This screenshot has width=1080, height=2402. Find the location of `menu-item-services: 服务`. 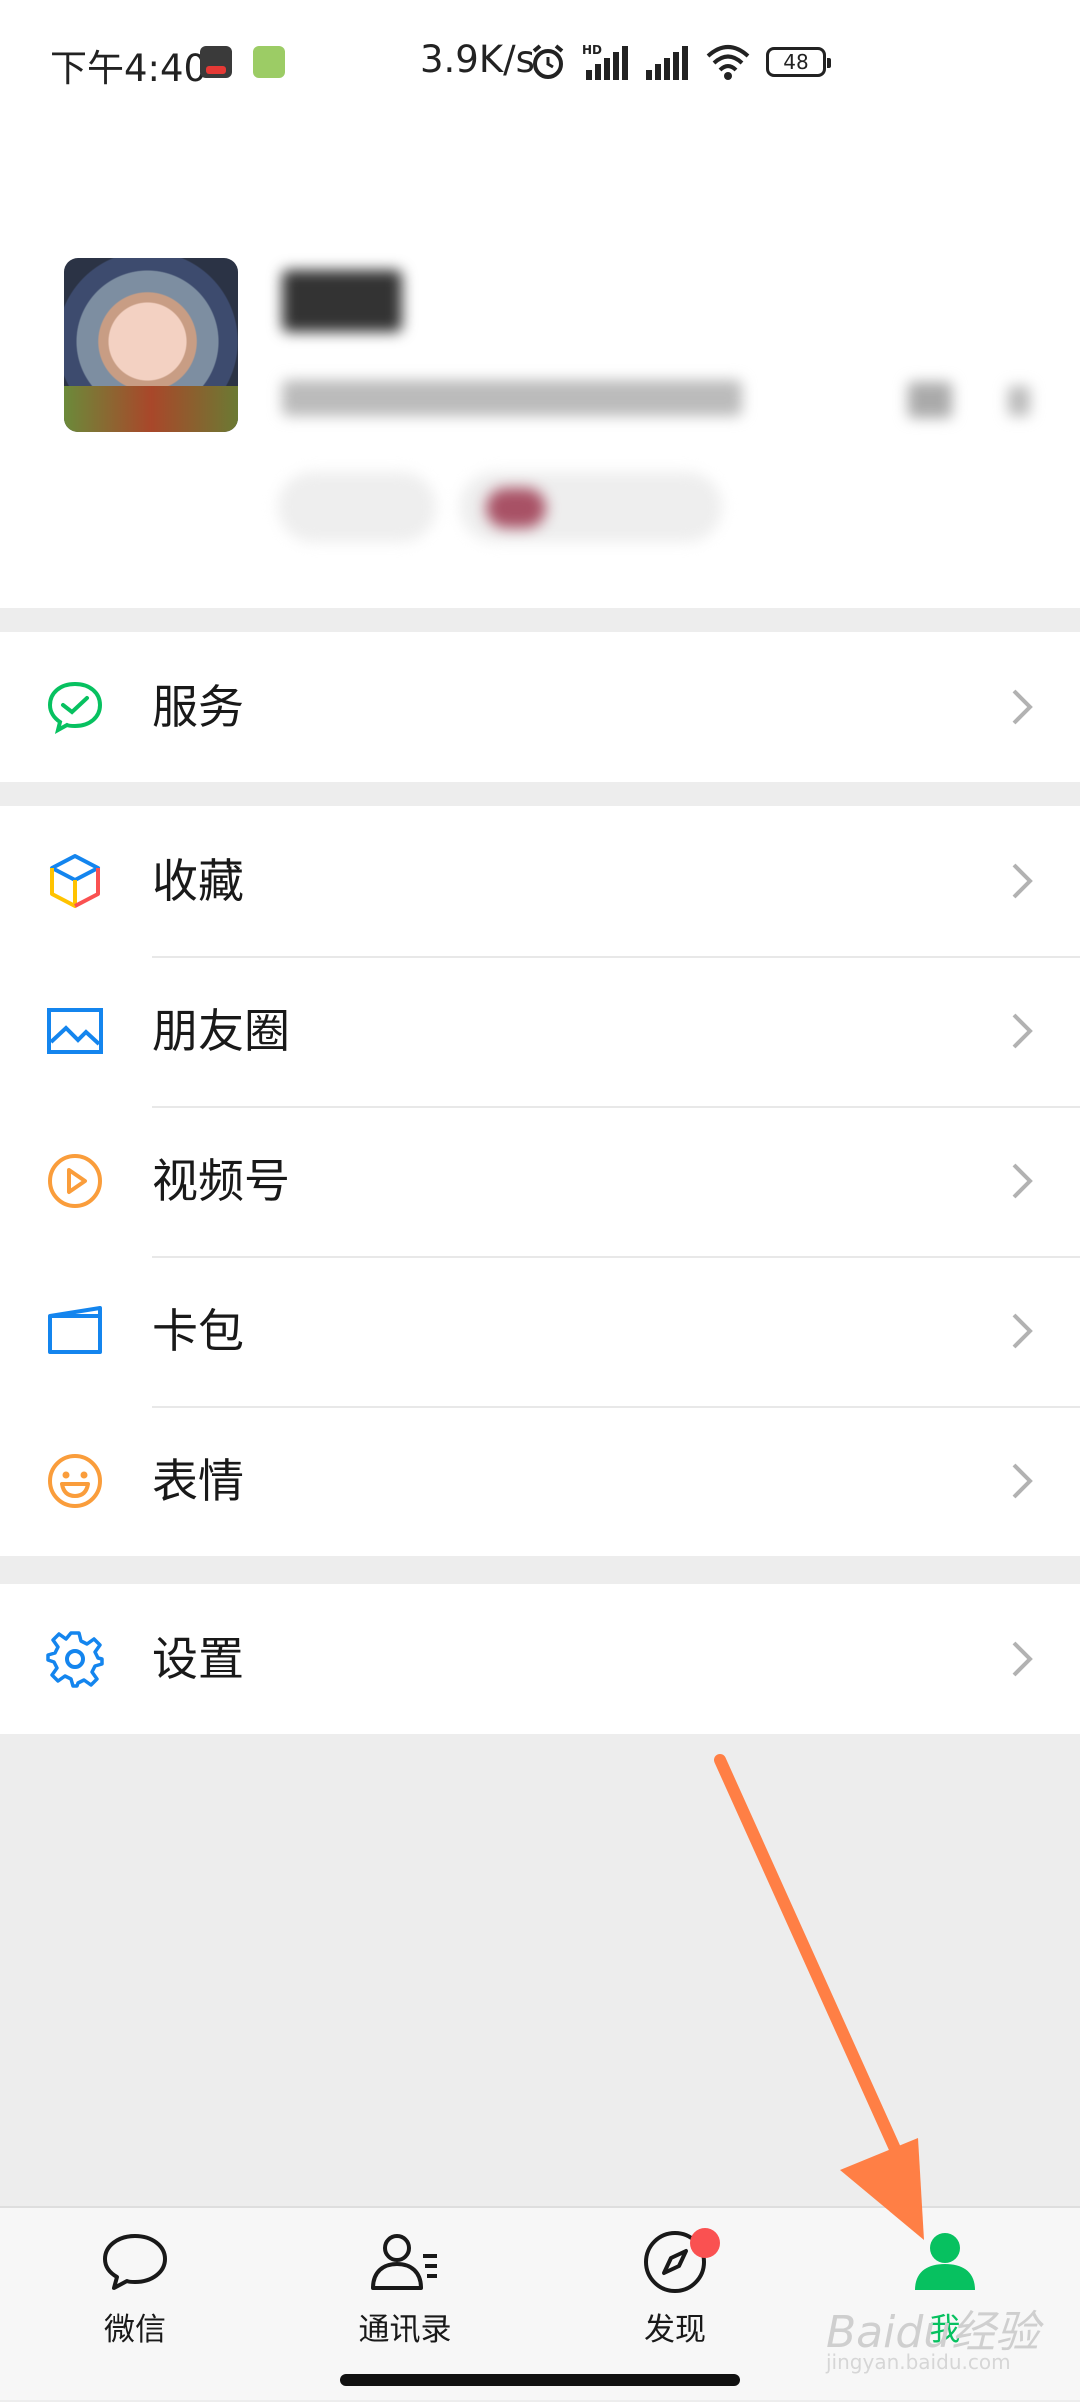

menu-item-services: 服务 is located at coordinates (540, 707).